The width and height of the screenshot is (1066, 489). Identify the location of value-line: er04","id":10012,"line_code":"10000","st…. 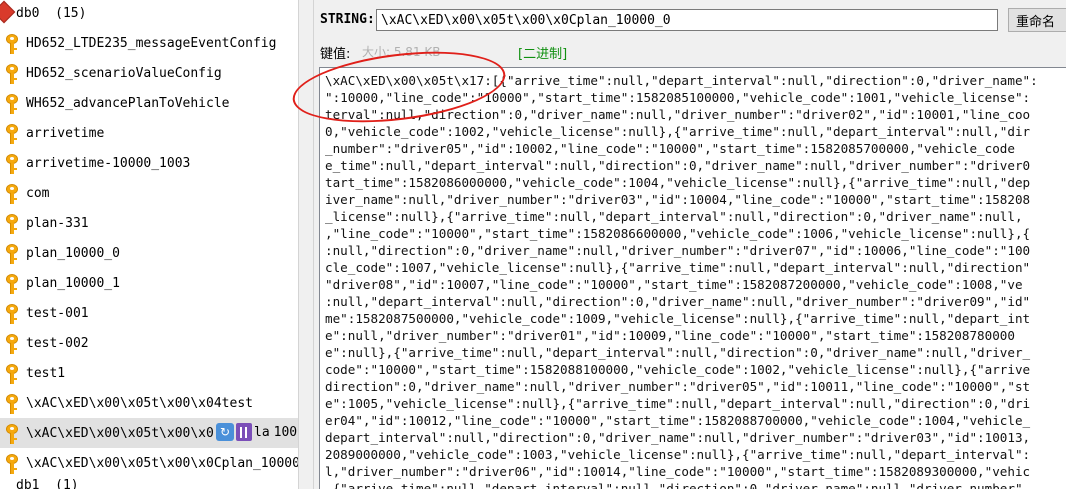
(678, 420).